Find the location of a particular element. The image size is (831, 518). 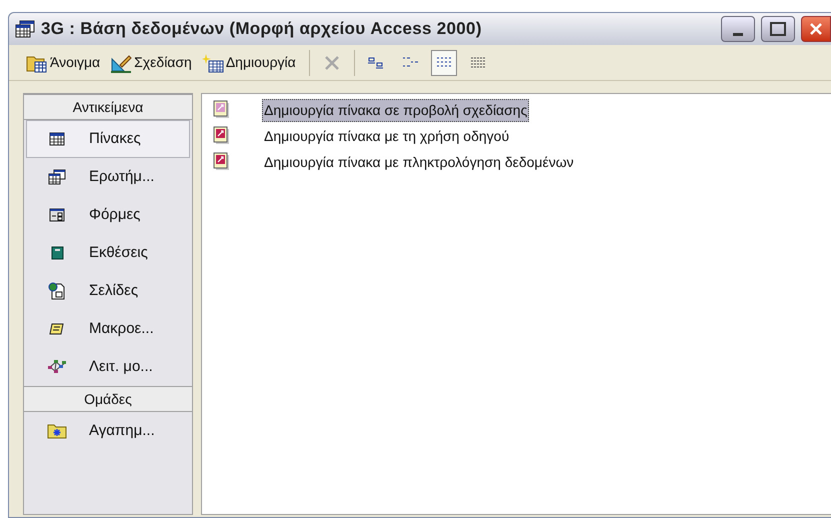

object-type-item: Φόρμες is located at coordinates (108, 215).